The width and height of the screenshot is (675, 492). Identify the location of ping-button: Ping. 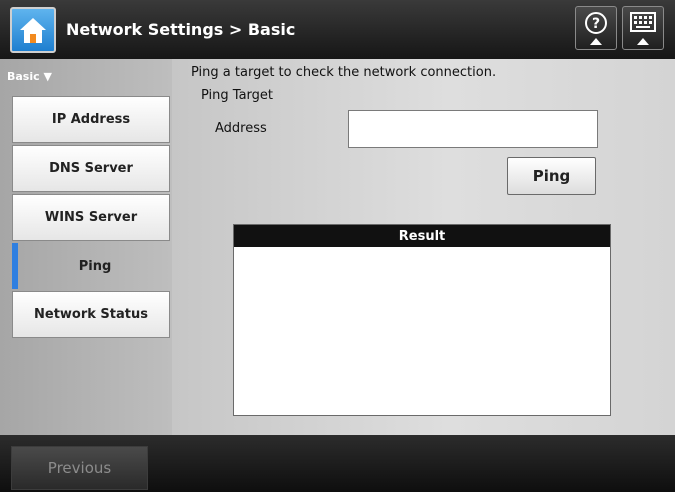
(551, 176).